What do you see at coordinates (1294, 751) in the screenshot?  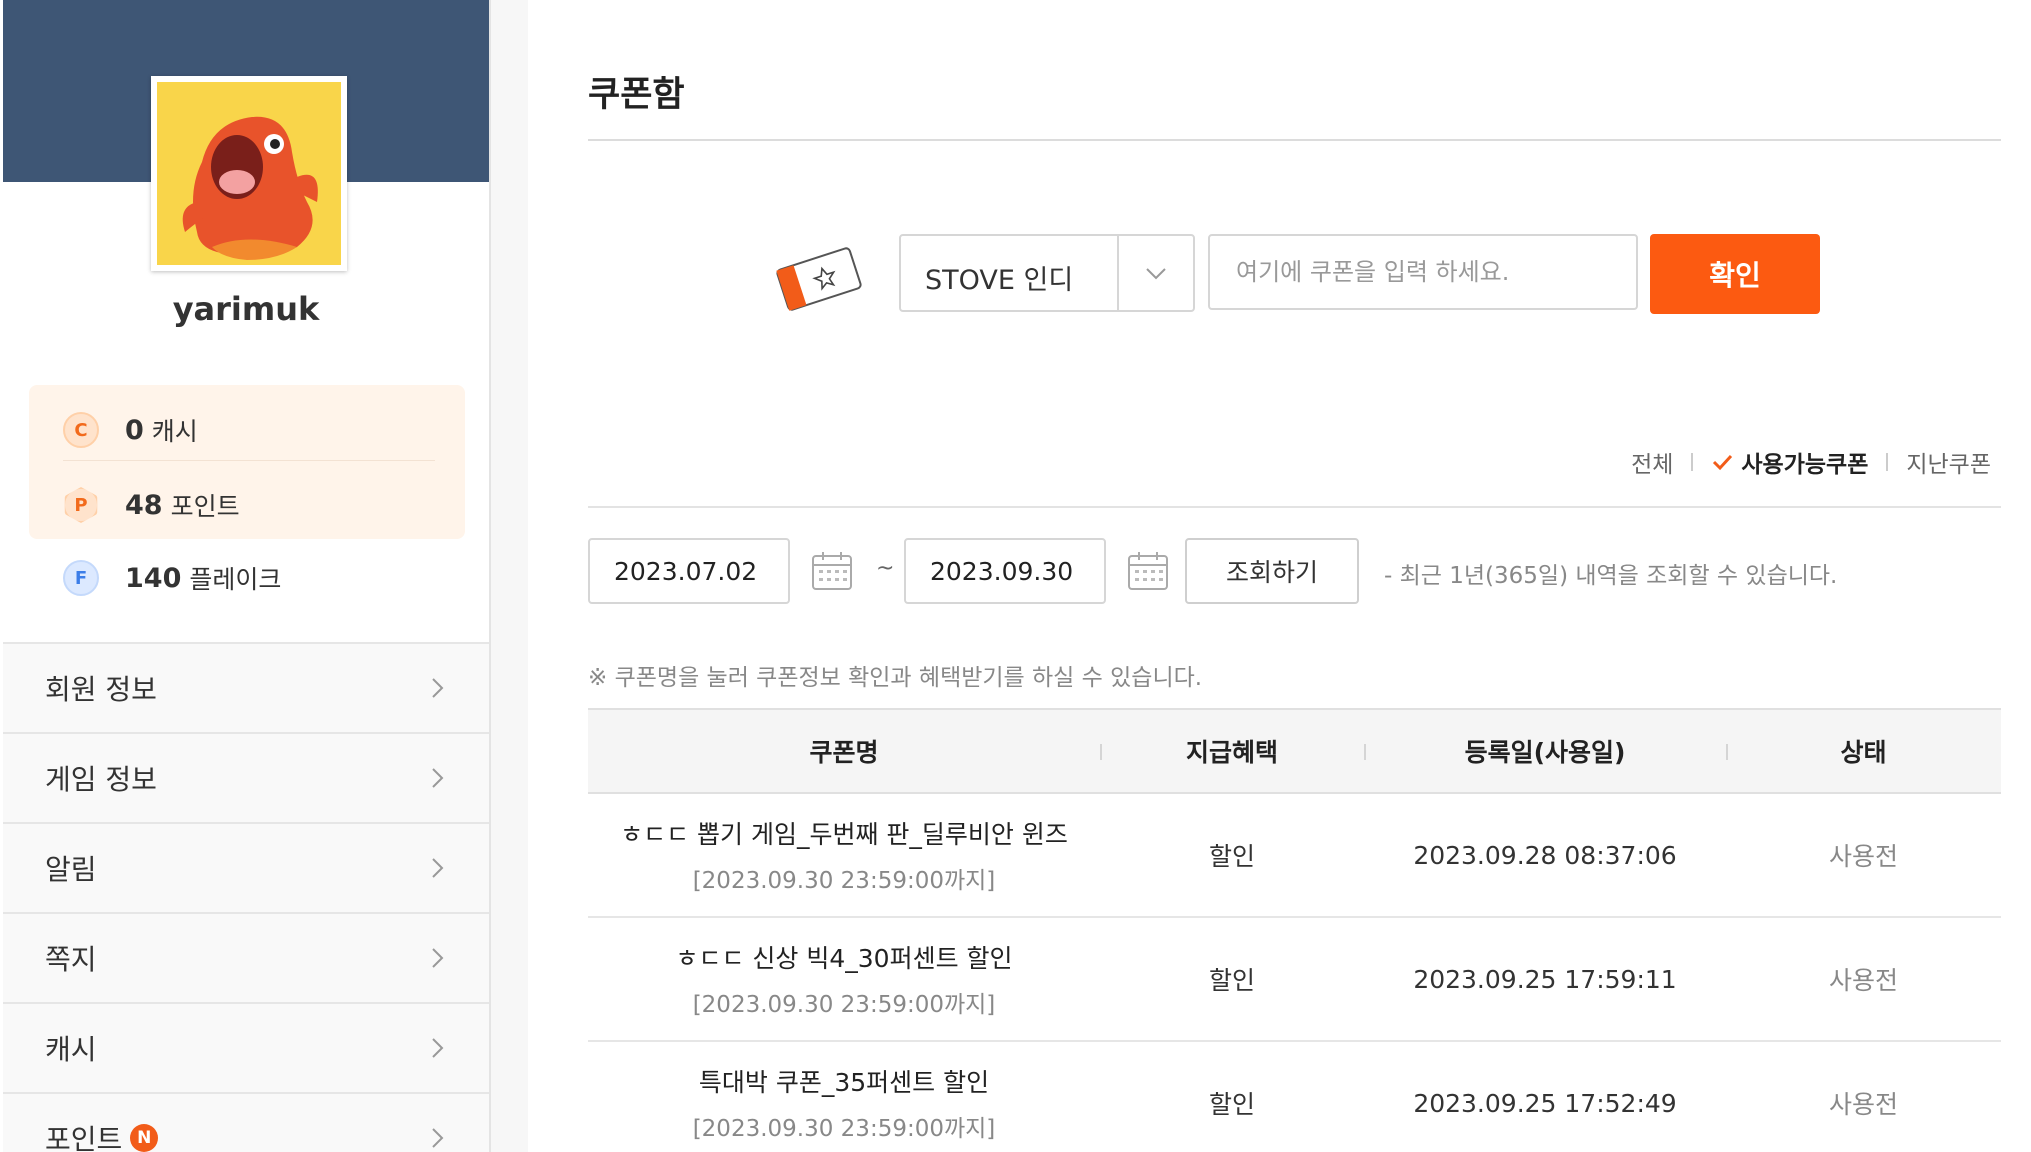 I see `table-header: 쿠폰명 지급혜택 등록일(사용일) 상태` at bounding box center [1294, 751].